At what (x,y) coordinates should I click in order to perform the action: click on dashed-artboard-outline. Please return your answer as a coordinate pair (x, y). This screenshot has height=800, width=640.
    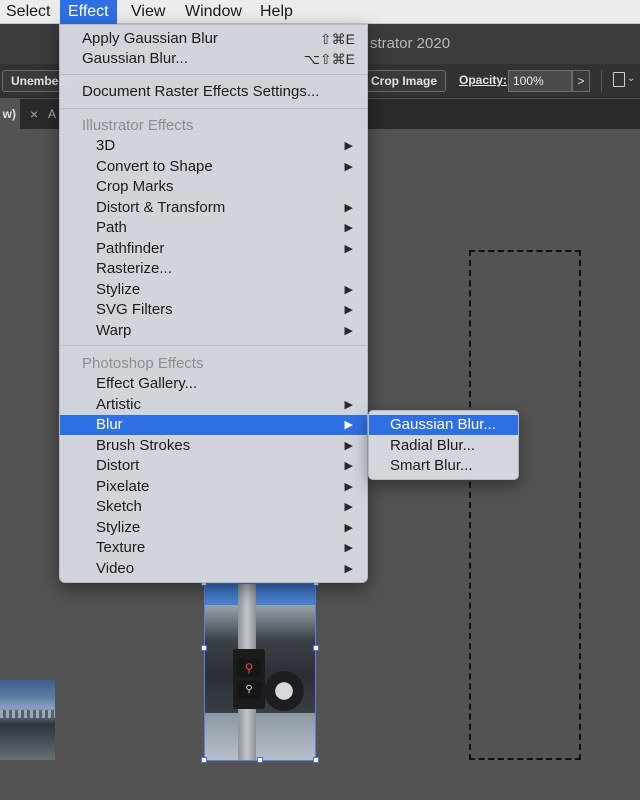
    Looking at the image, I should click on (525, 505).